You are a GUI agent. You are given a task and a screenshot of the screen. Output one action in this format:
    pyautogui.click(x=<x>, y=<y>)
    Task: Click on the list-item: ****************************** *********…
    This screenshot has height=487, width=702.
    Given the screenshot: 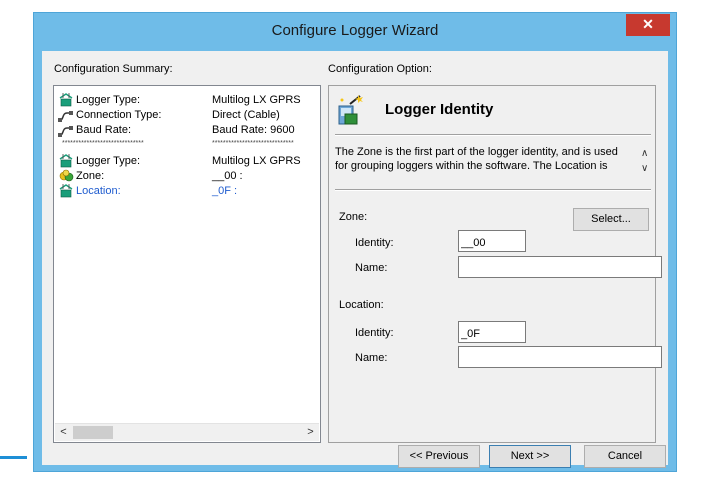 What is the action you would take?
    pyautogui.click(x=189, y=145)
    